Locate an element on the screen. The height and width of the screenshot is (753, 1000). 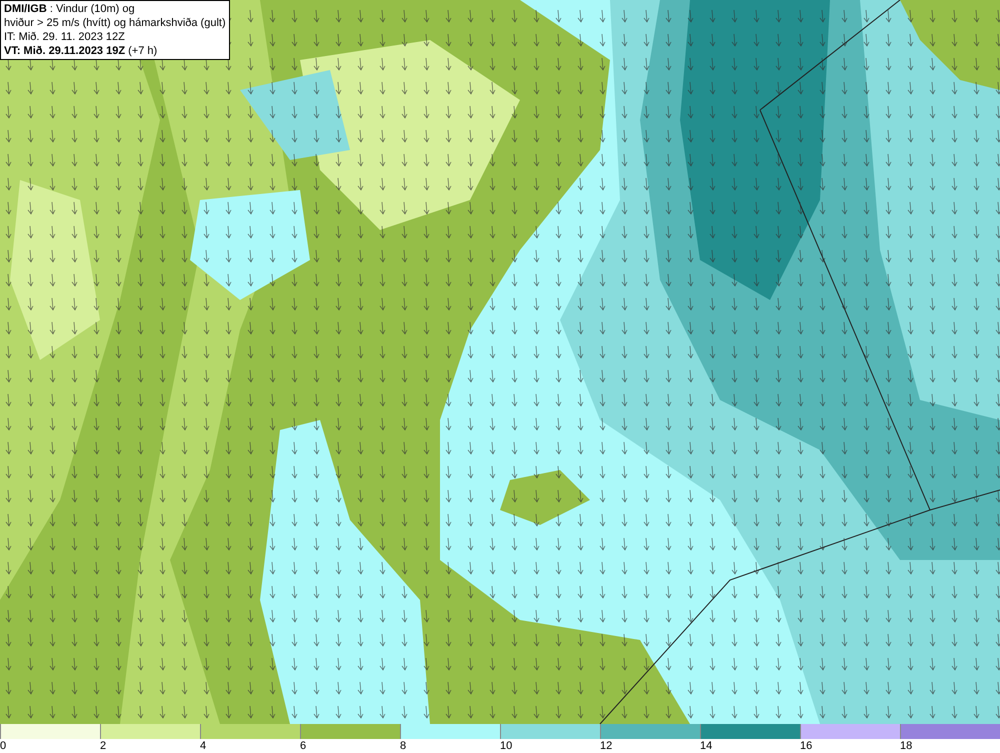
title-line: VT: Mið. 29.11.2023 19Z (+7 h) is located at coordinates (81, 51).